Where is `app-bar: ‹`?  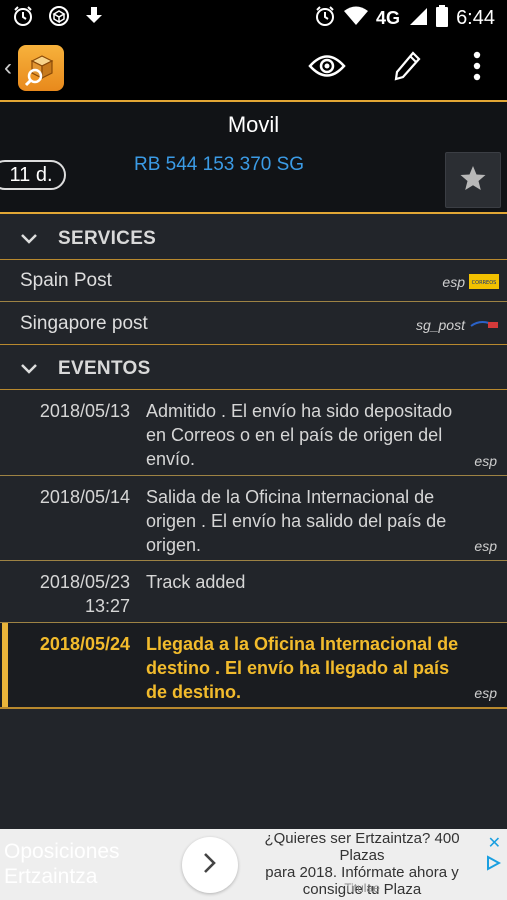
app-bar: ‹ is located at coordinates (253, 68).